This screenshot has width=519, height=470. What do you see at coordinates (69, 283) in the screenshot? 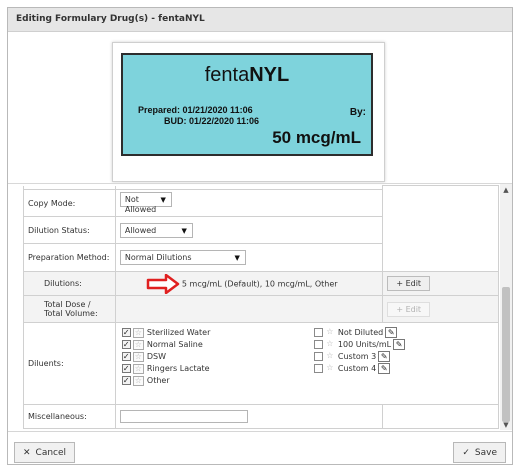
I see `dilutions-label: Dilutions:` at bounding box center [69, 283].